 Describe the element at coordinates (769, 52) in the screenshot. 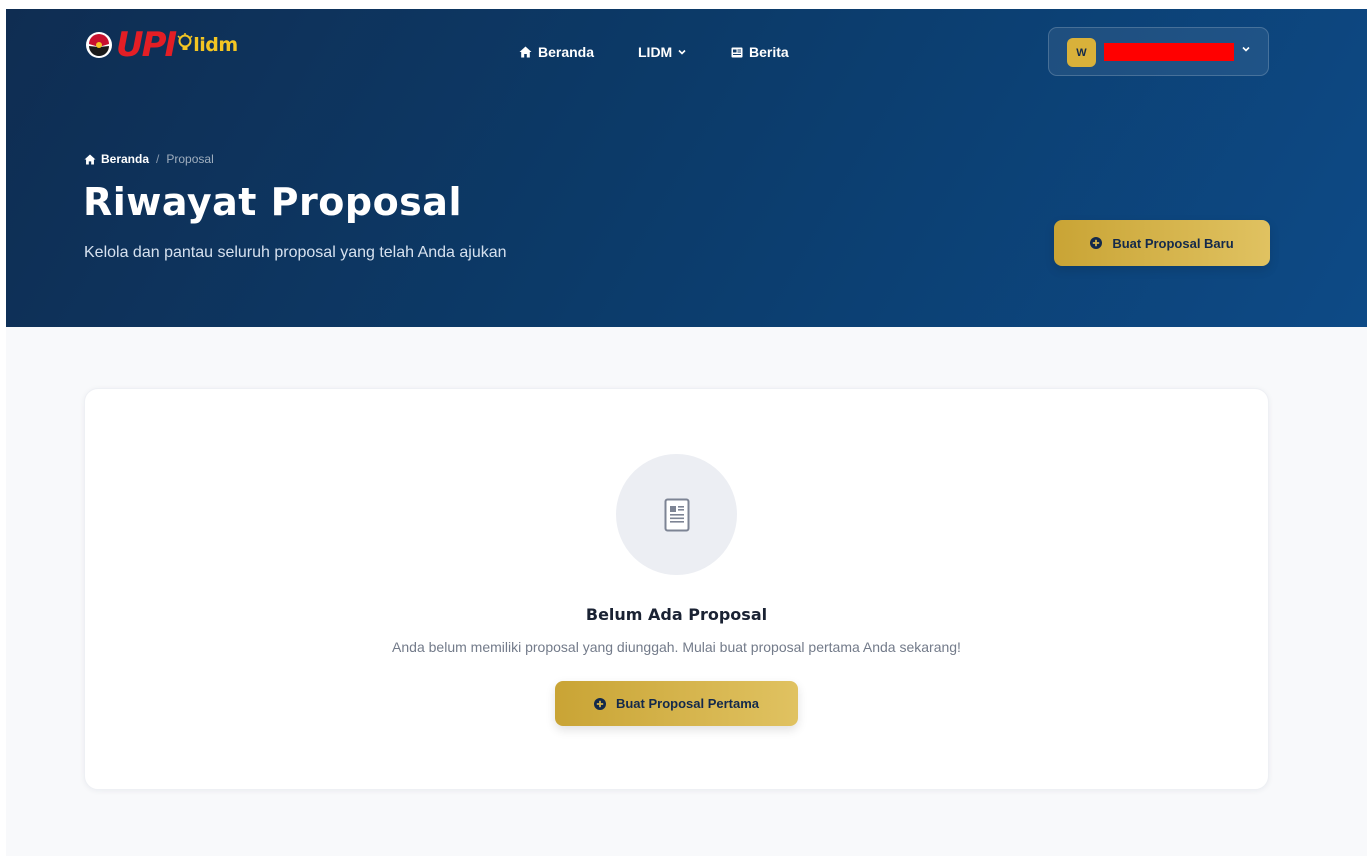

I see `nav-label-berita: Berita` at that location.